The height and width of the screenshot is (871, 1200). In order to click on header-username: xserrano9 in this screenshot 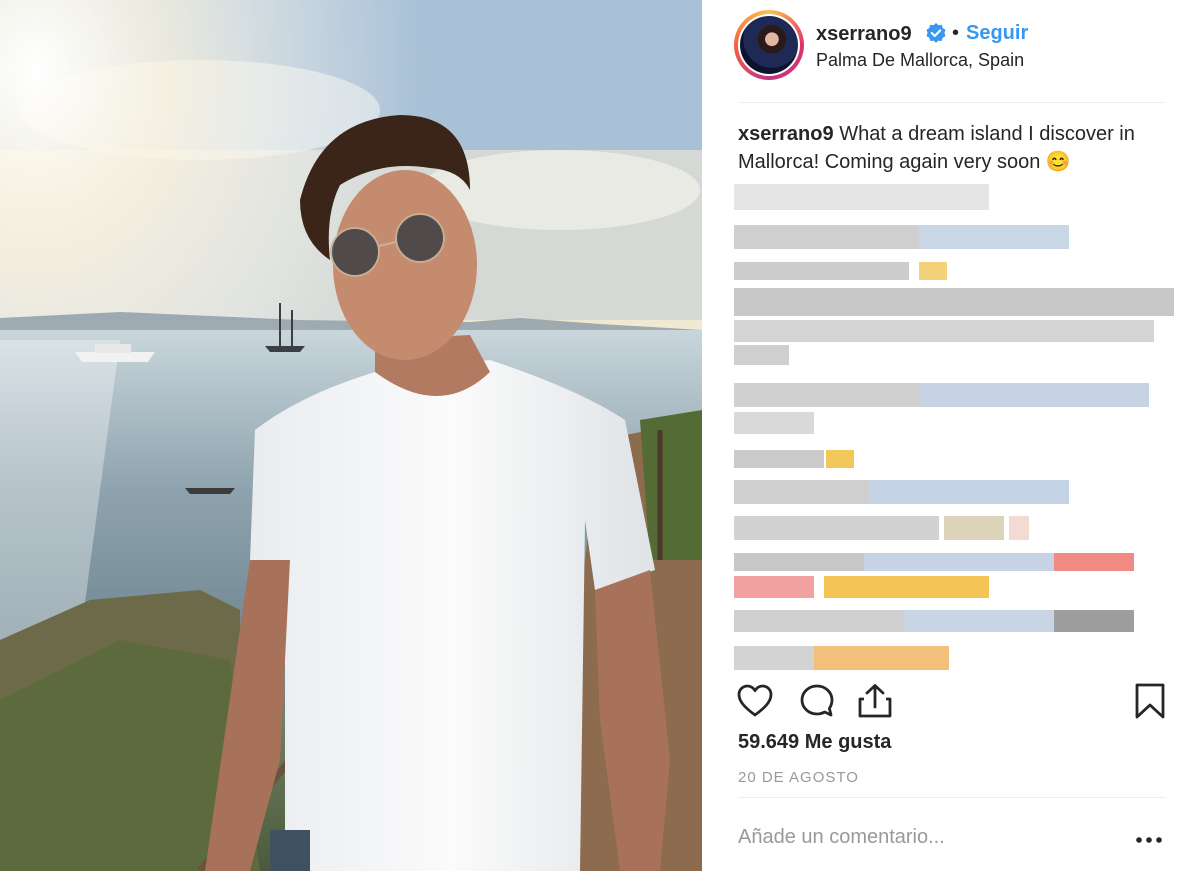, I will do `click(864, 34)`.